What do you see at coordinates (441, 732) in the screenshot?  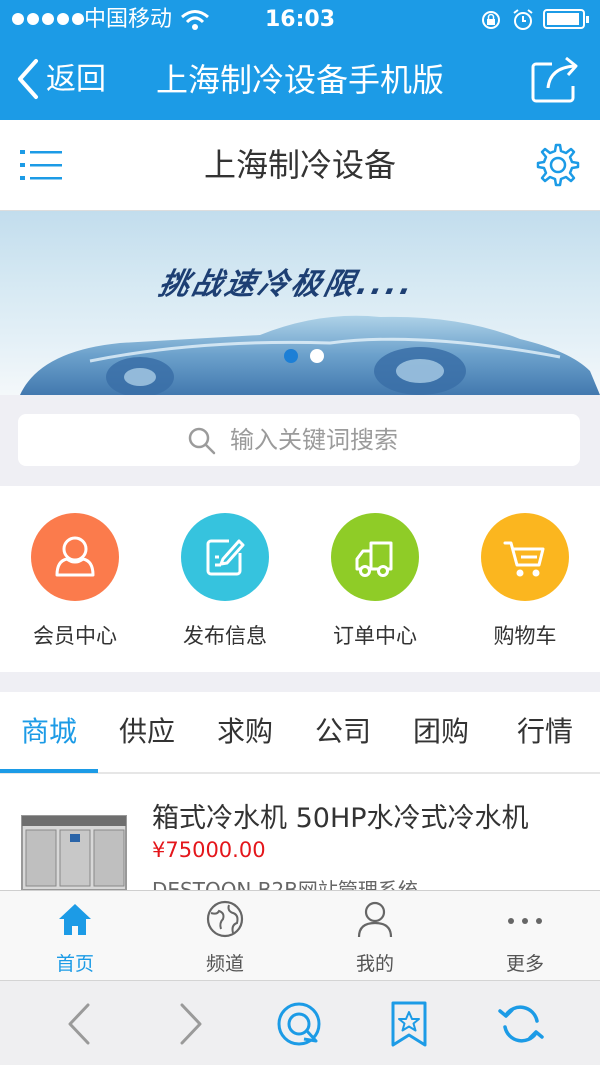 I see `tab-group-buy: 团购` at bounding box center [441, 732].